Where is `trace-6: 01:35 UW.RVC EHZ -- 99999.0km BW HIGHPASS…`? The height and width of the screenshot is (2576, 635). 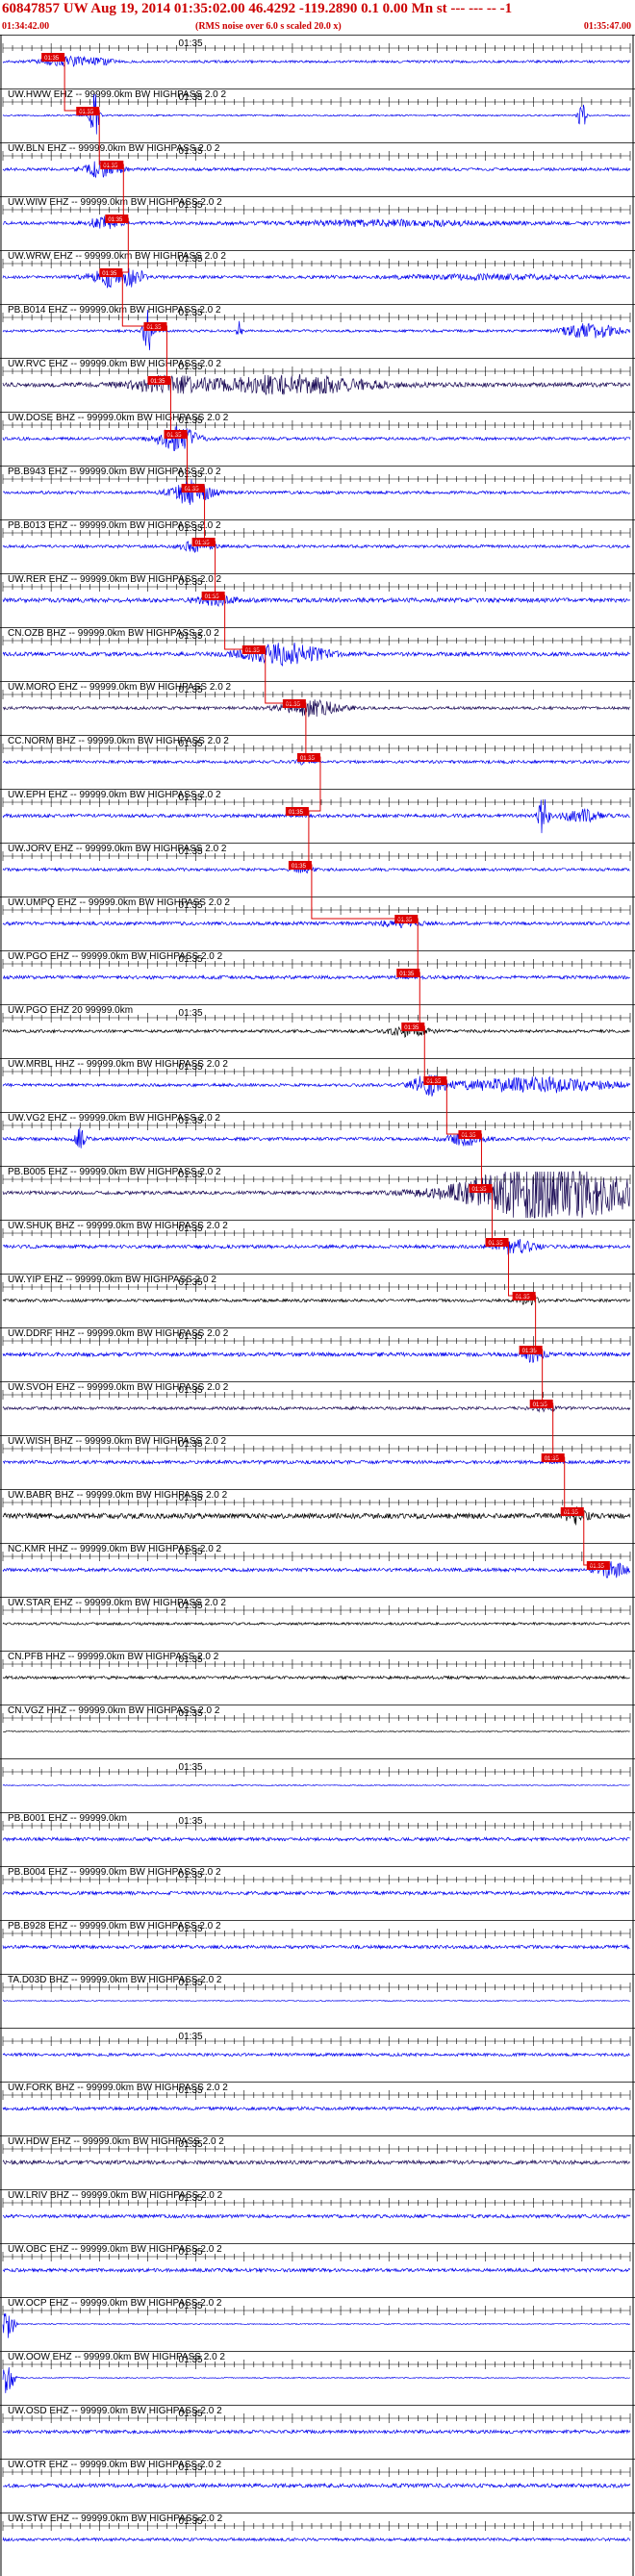 trace-6: 01:35 UW.RVC EHZ -- 99999.0km BW HIGHPASS… is located at coordinates (317, 377).